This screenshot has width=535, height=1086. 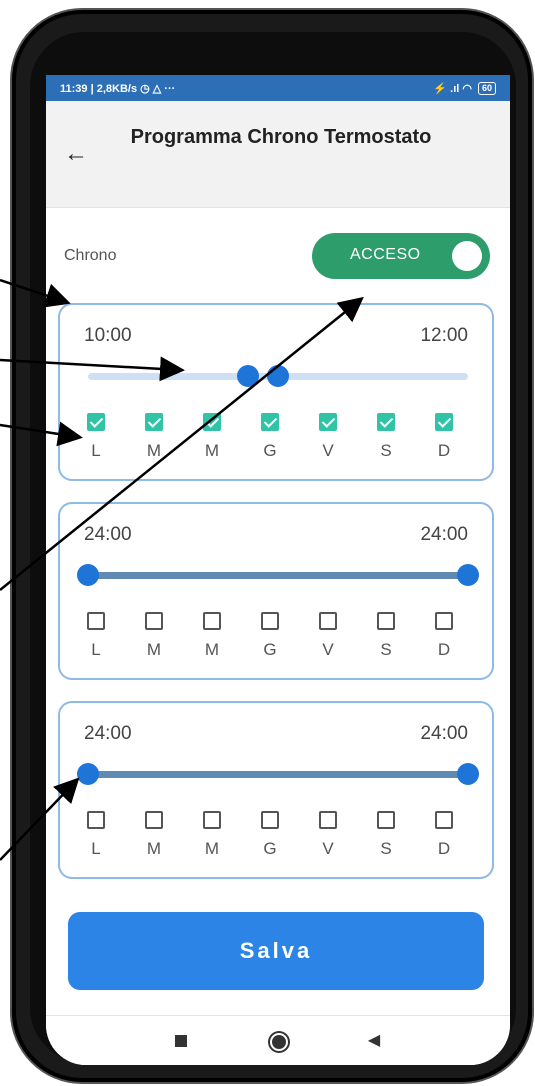 What do you see at coordinates (278, 154) in the screenshot?
I see `app-bar: ← Programma Chrono Termostato` at bounding box center [278, 154].